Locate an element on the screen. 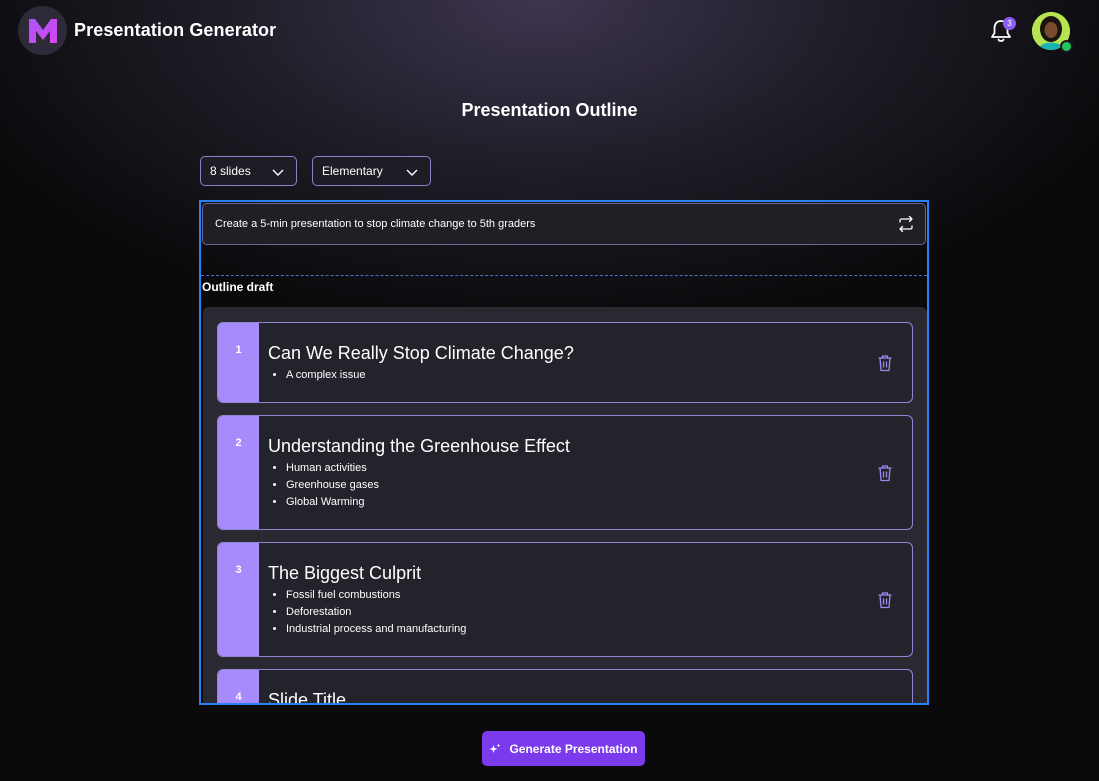 Image resolution: width=1099 pixels, height=781 pixels. slide-number: 2 is located at coordinates (238, 472).